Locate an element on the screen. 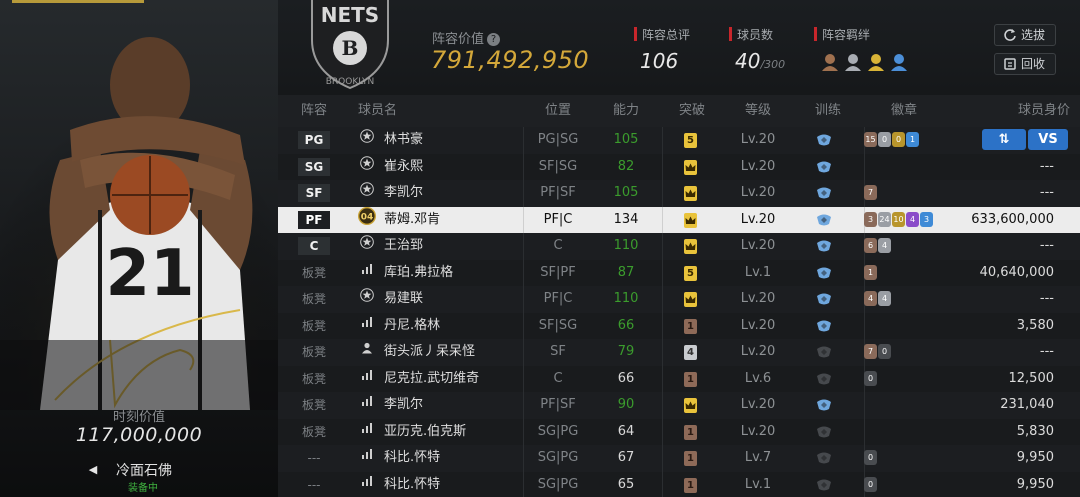  swap-button: ⇅ is located at coordinates (1004, 139).